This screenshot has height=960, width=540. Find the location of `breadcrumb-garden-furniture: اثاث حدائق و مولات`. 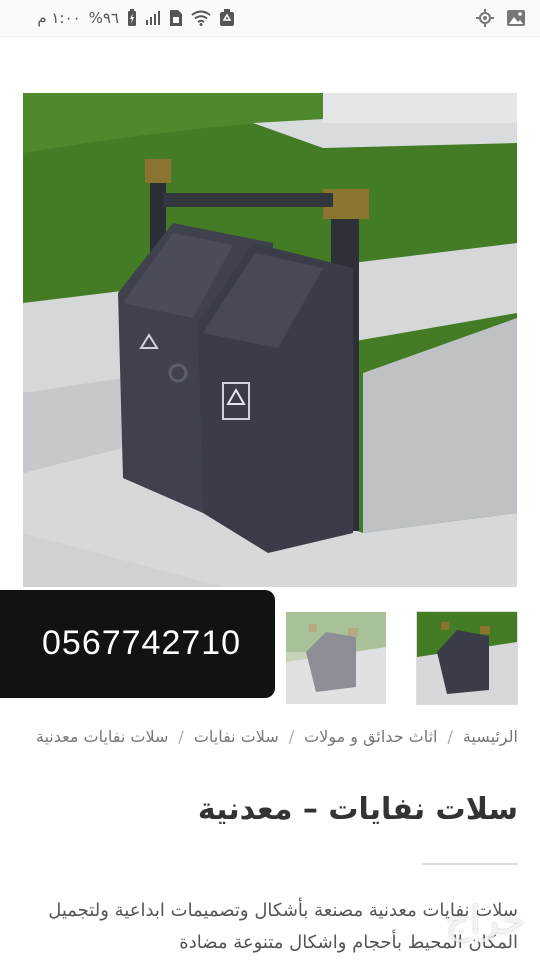

breadcrumb-garden-furniture: اثاث حدائق و مولات is located at coordinates (370, 736).